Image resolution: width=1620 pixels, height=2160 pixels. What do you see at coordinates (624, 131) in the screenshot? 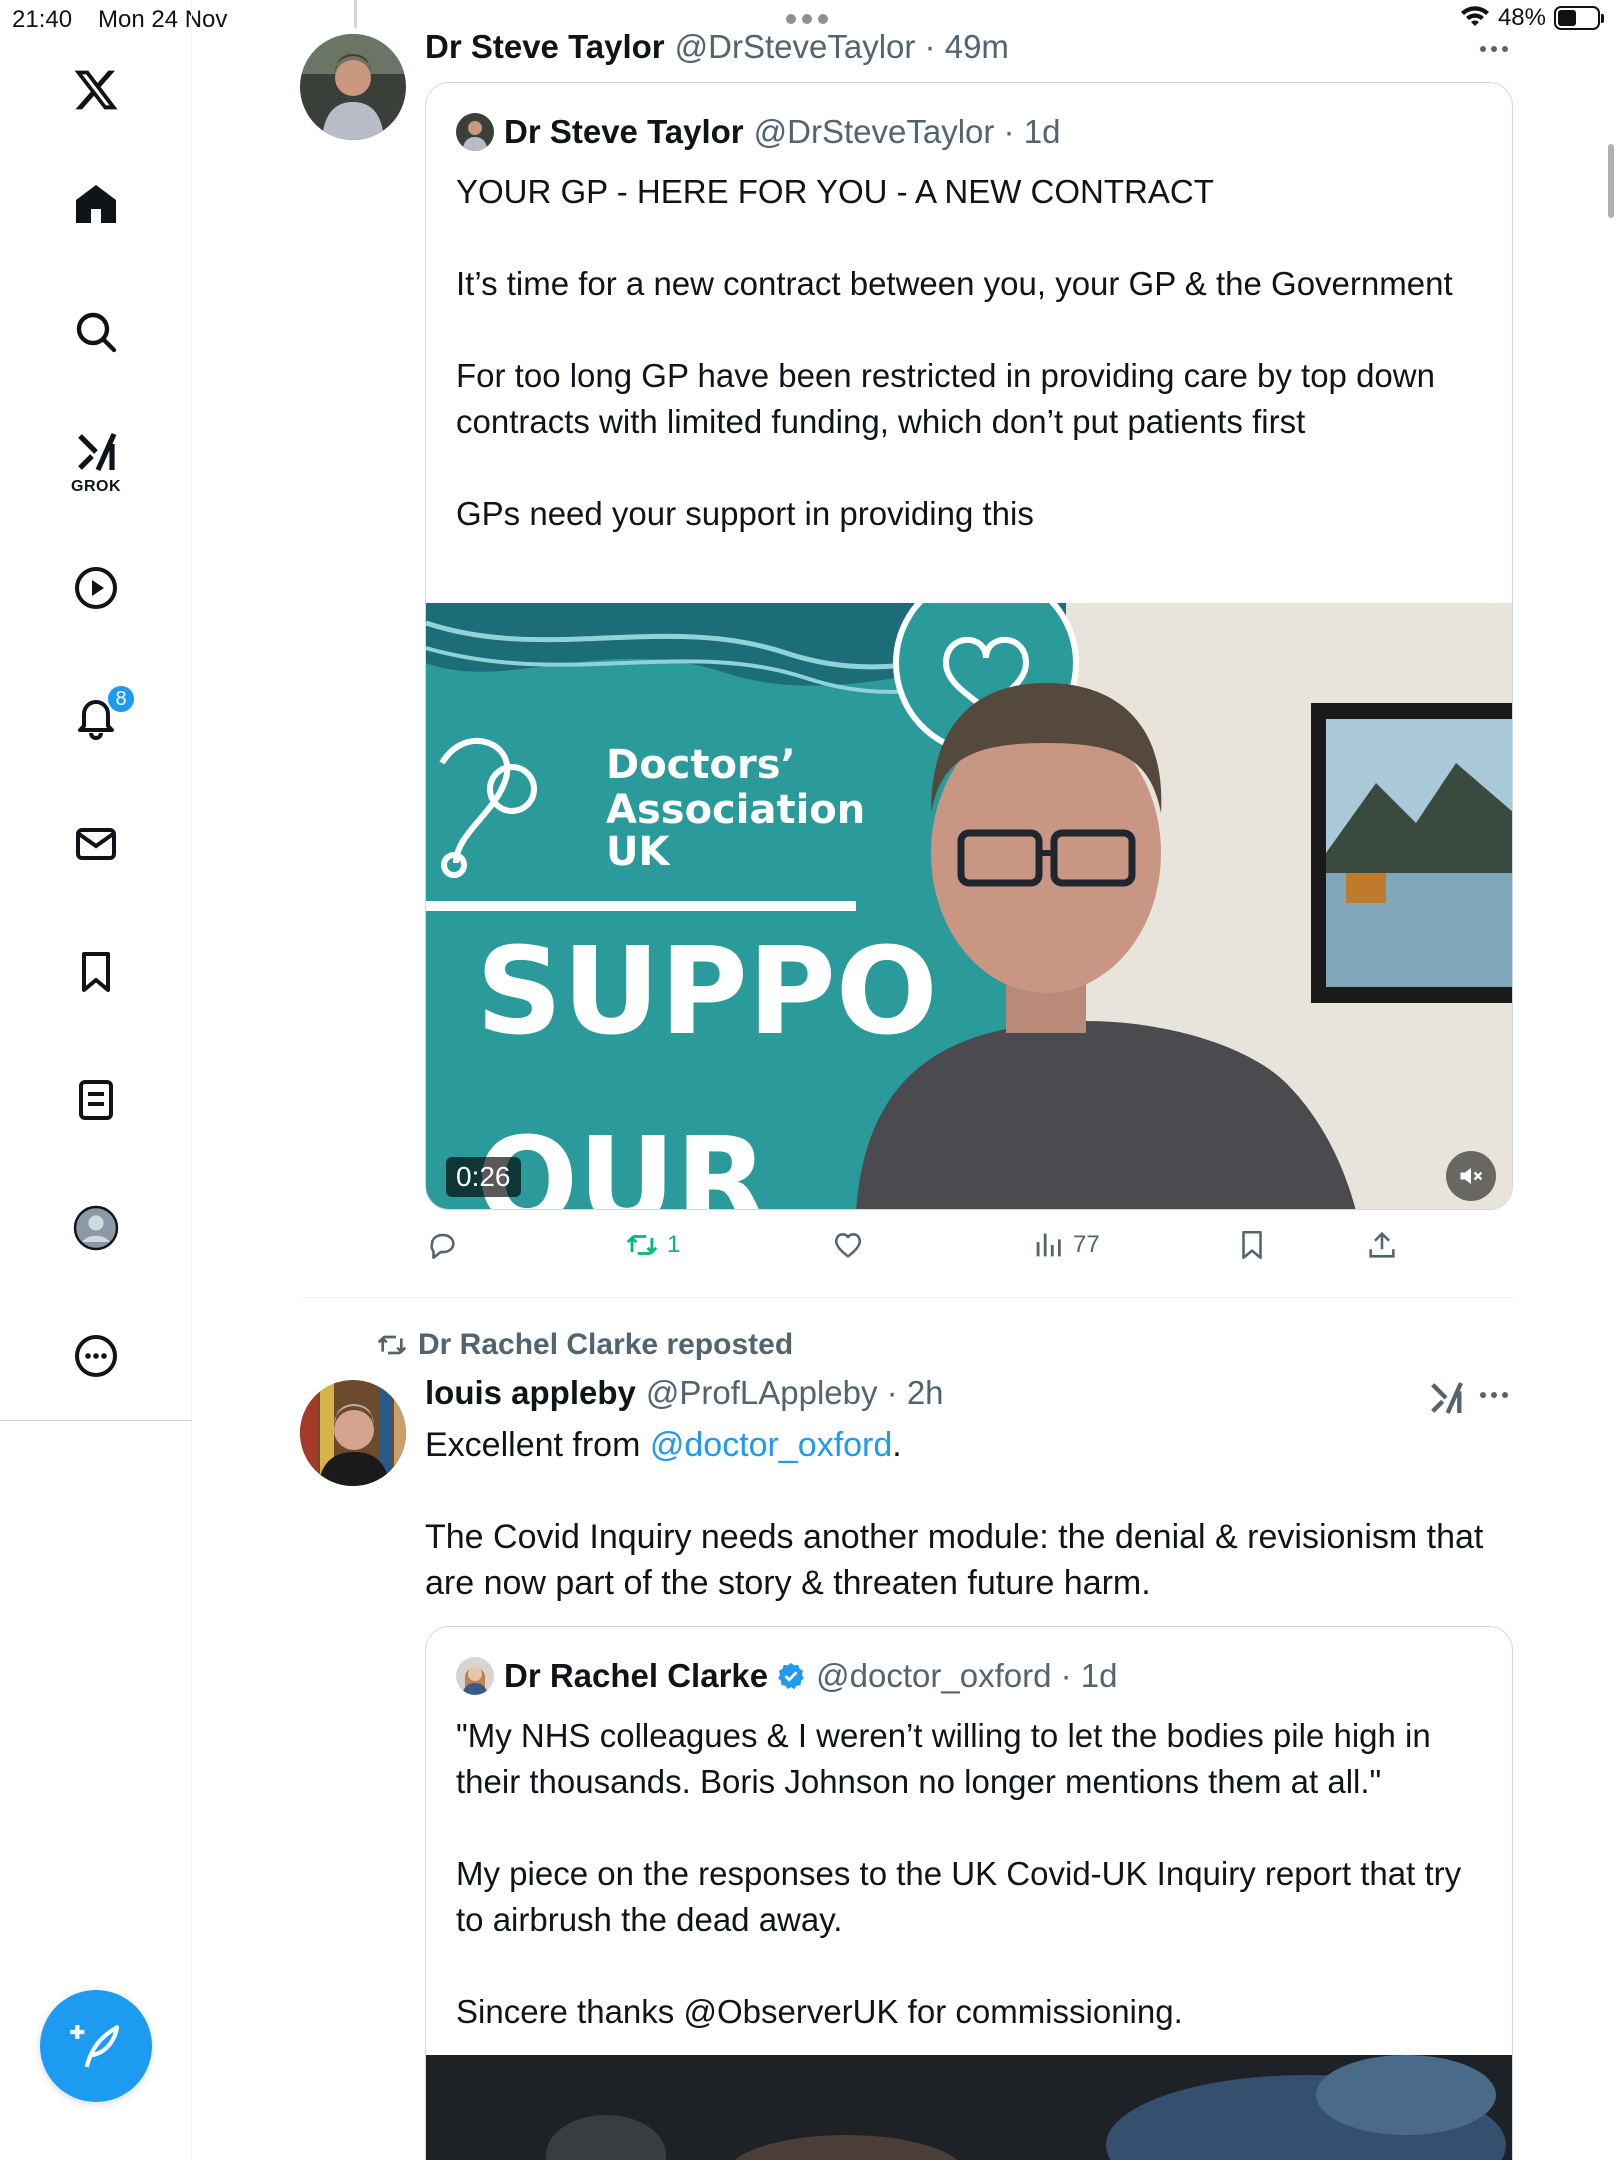
I see `quoted-author-name: Dr Steve Taylor` at bounding box center [624, 131].